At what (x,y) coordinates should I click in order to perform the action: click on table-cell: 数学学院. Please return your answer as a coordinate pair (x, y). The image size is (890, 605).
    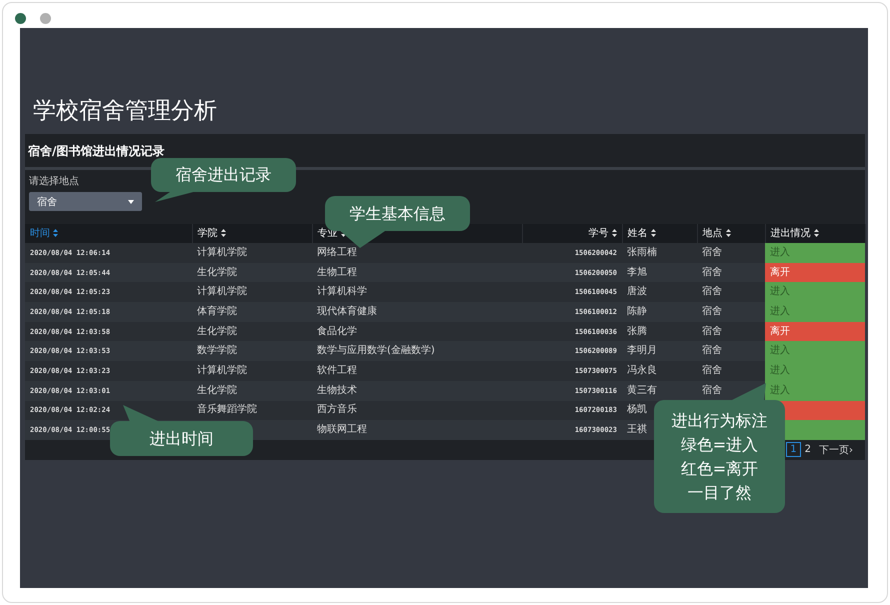
    Looking at the image, I should click on (217, 350).